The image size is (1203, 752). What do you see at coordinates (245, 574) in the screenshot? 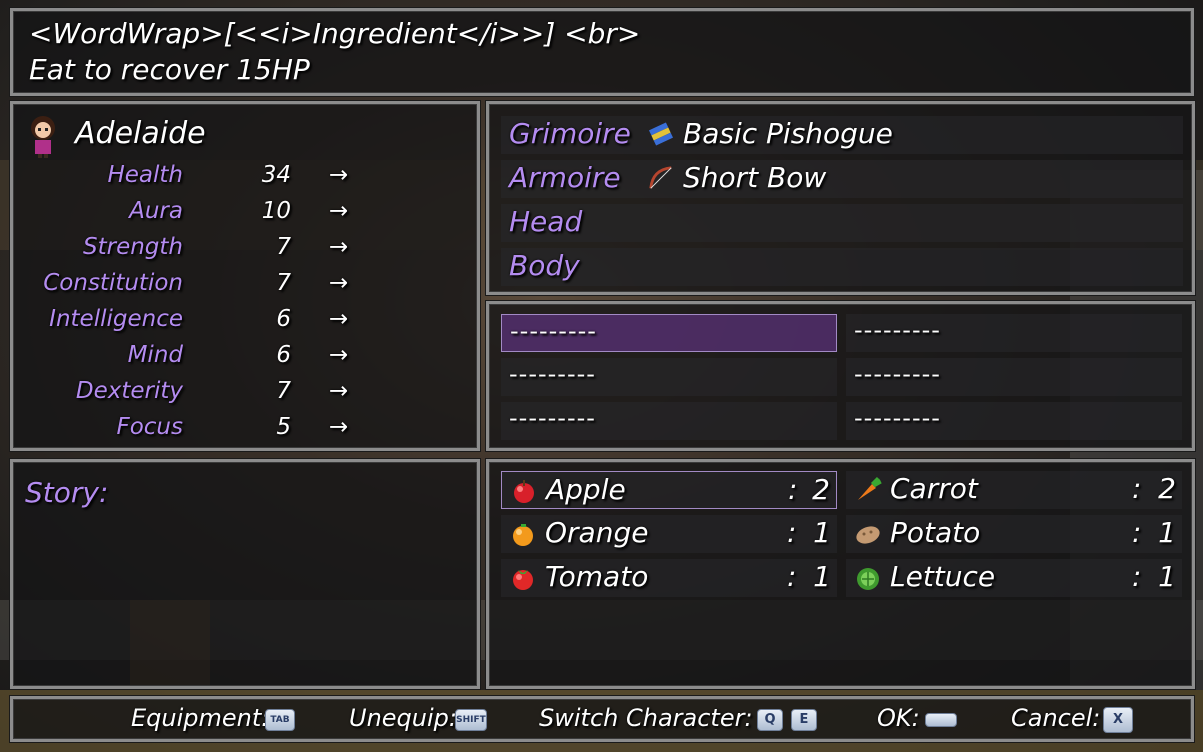
I see `story-window: Story:` at bounding box center [245, 574].